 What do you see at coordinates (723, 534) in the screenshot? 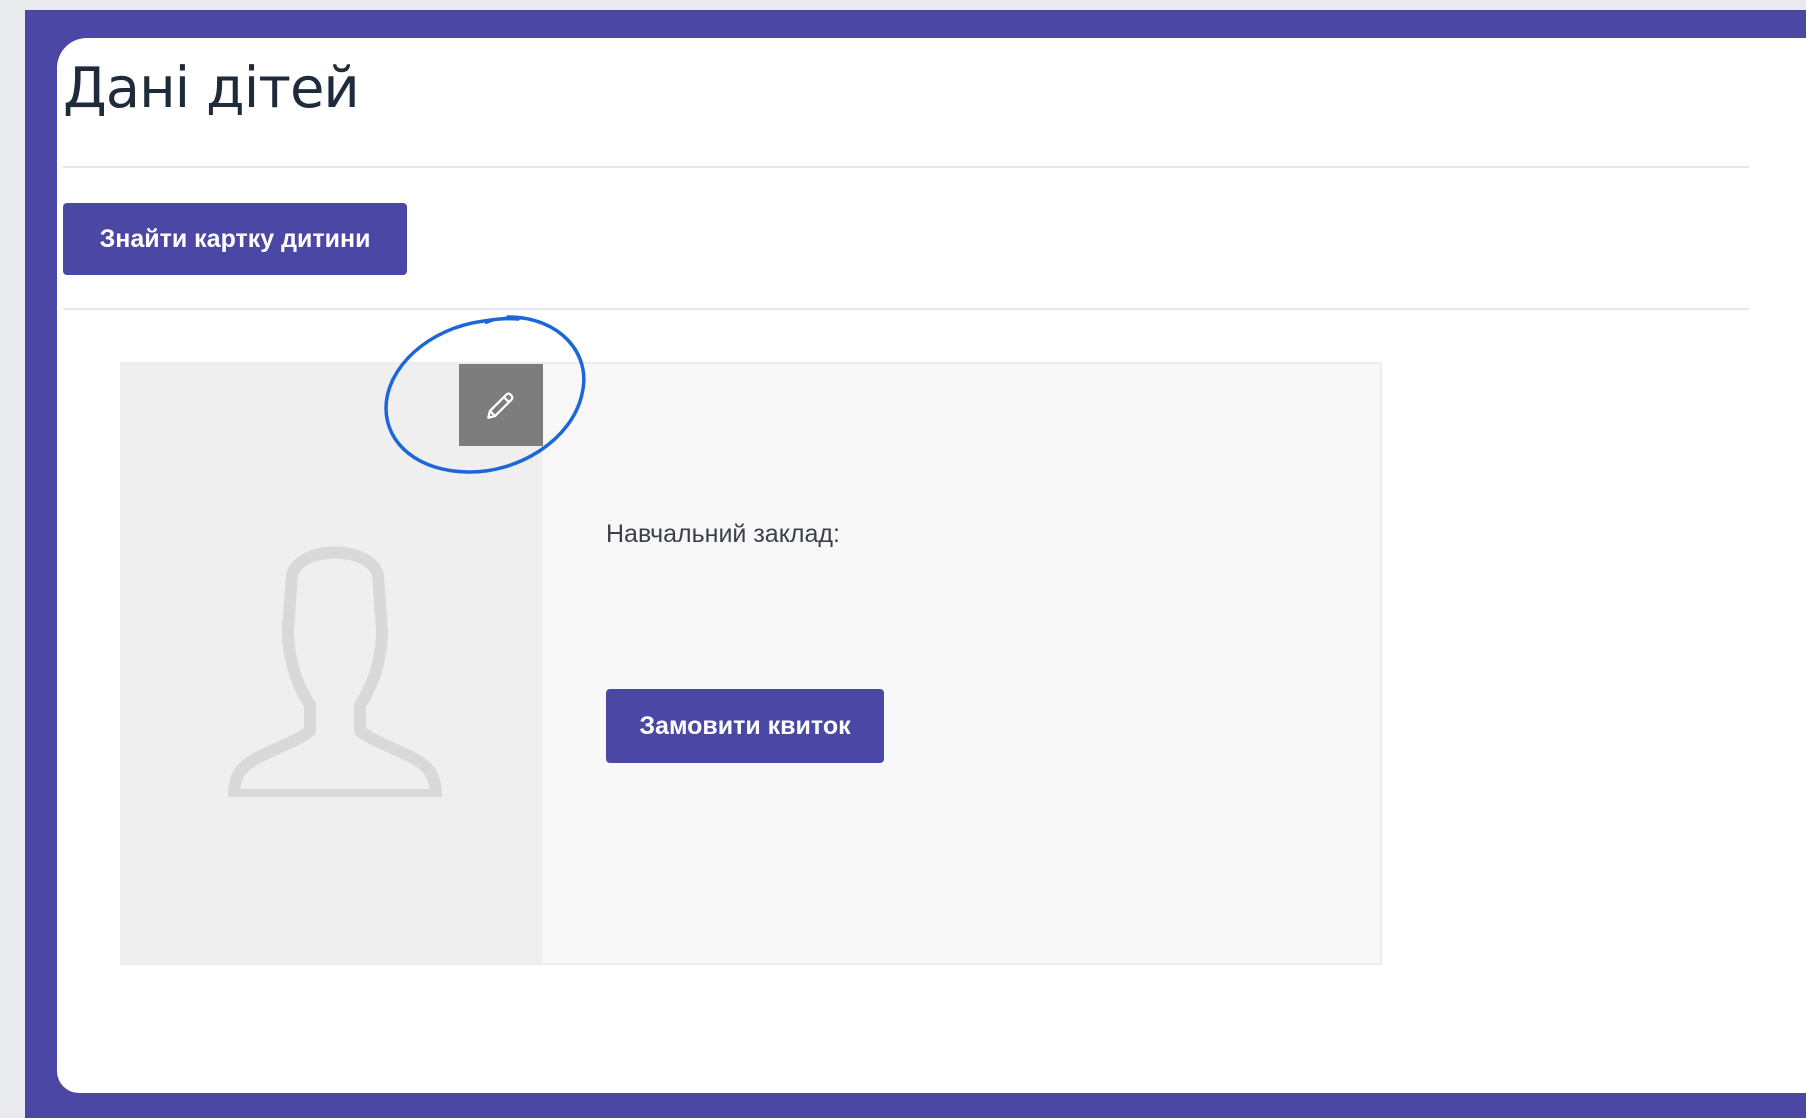
I see `school-label: Навчальний заклад:` at bounding box center [723, 534].